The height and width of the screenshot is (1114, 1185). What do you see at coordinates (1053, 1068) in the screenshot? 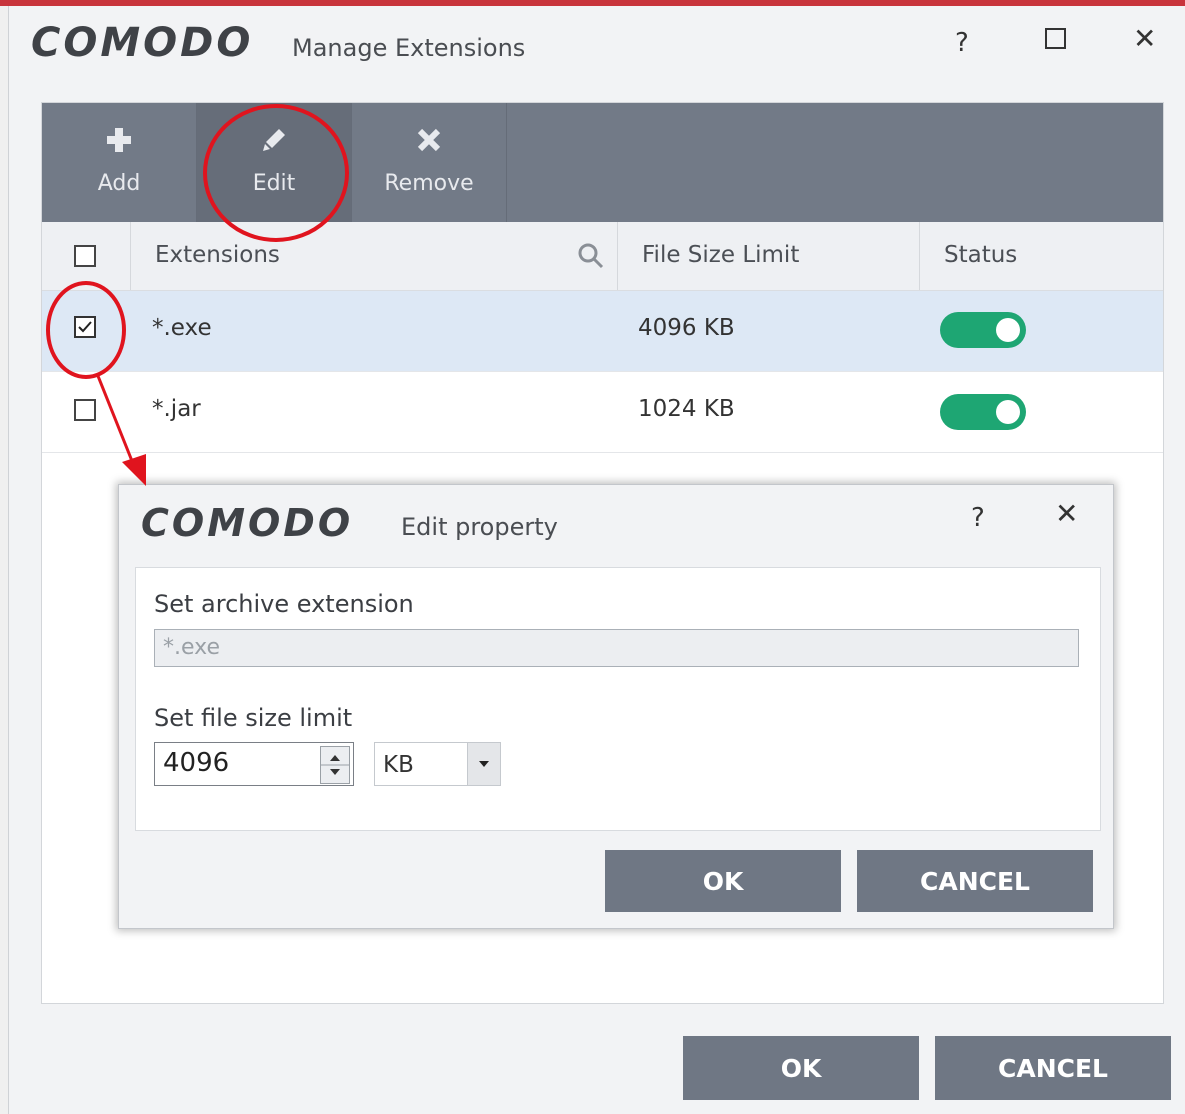
I see `cancel-button: CANCEL` at bounding box center [1053, 1068].